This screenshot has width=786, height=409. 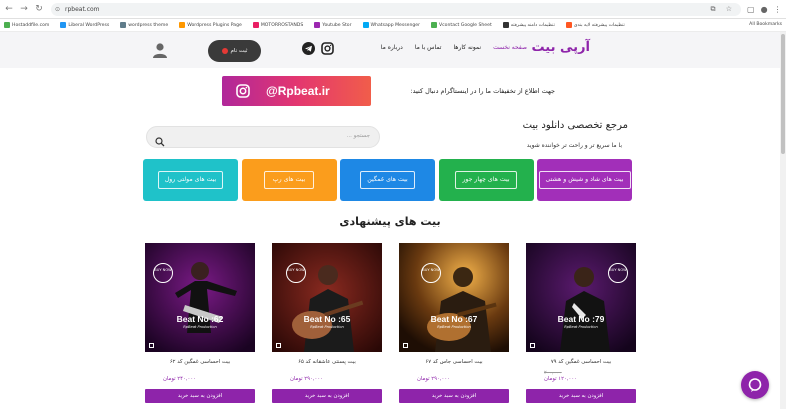 I want to click on back-icon: ←, so click(x=9, y=9).